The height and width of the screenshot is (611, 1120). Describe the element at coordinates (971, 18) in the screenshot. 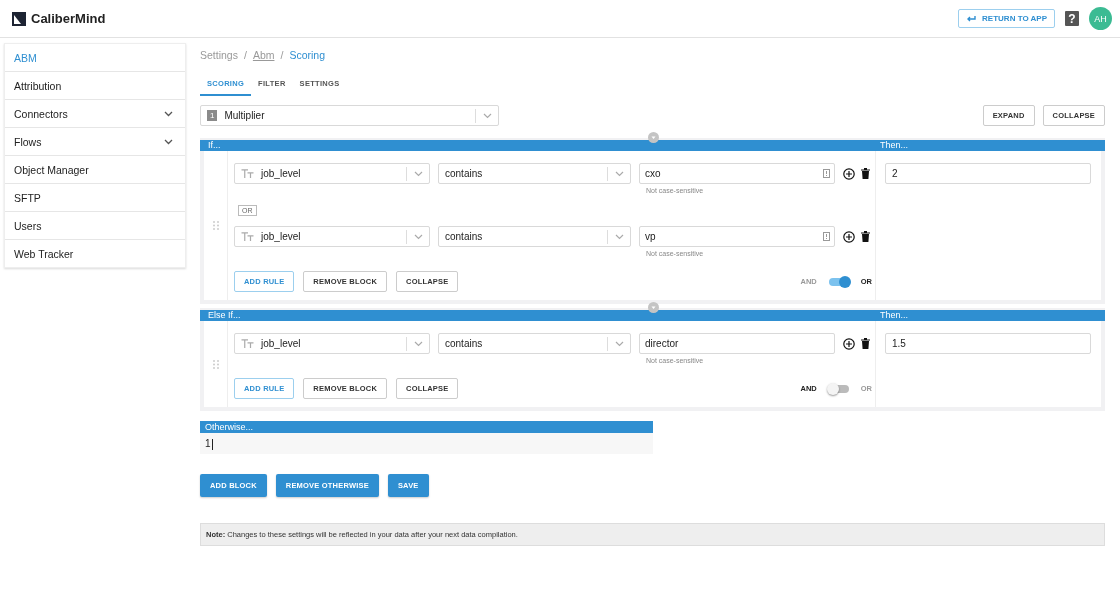

I see `return-arrow-icon` at that location.